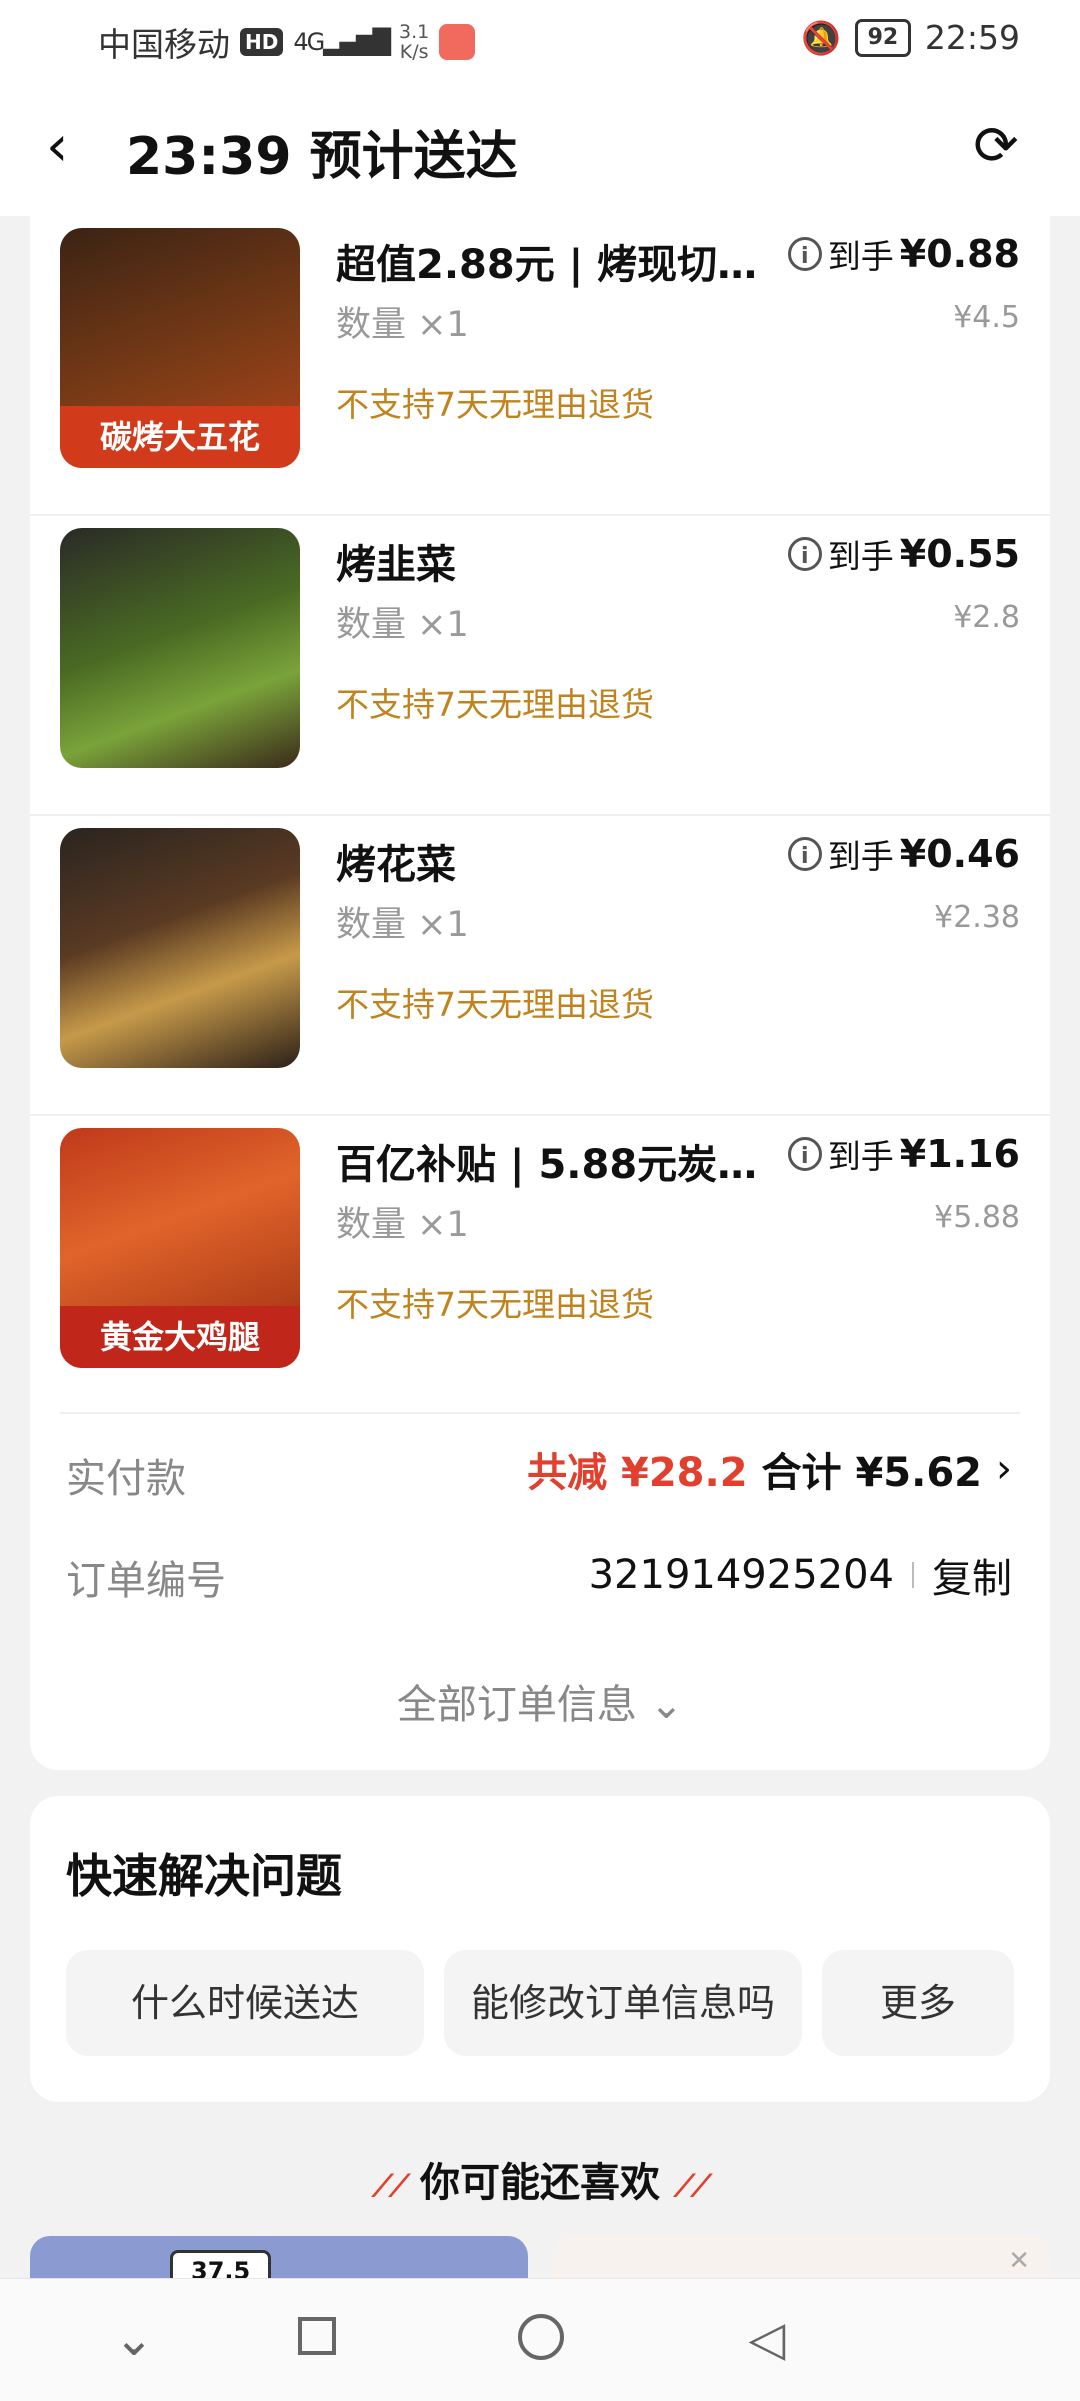  Describe the element at coordinates (540, 966) in the screenshot. I see `order-item: 烤花菜 数量 ×1 不支持7天无理由退货 i 到手 ¥0.46 ¥2.38` at that location.